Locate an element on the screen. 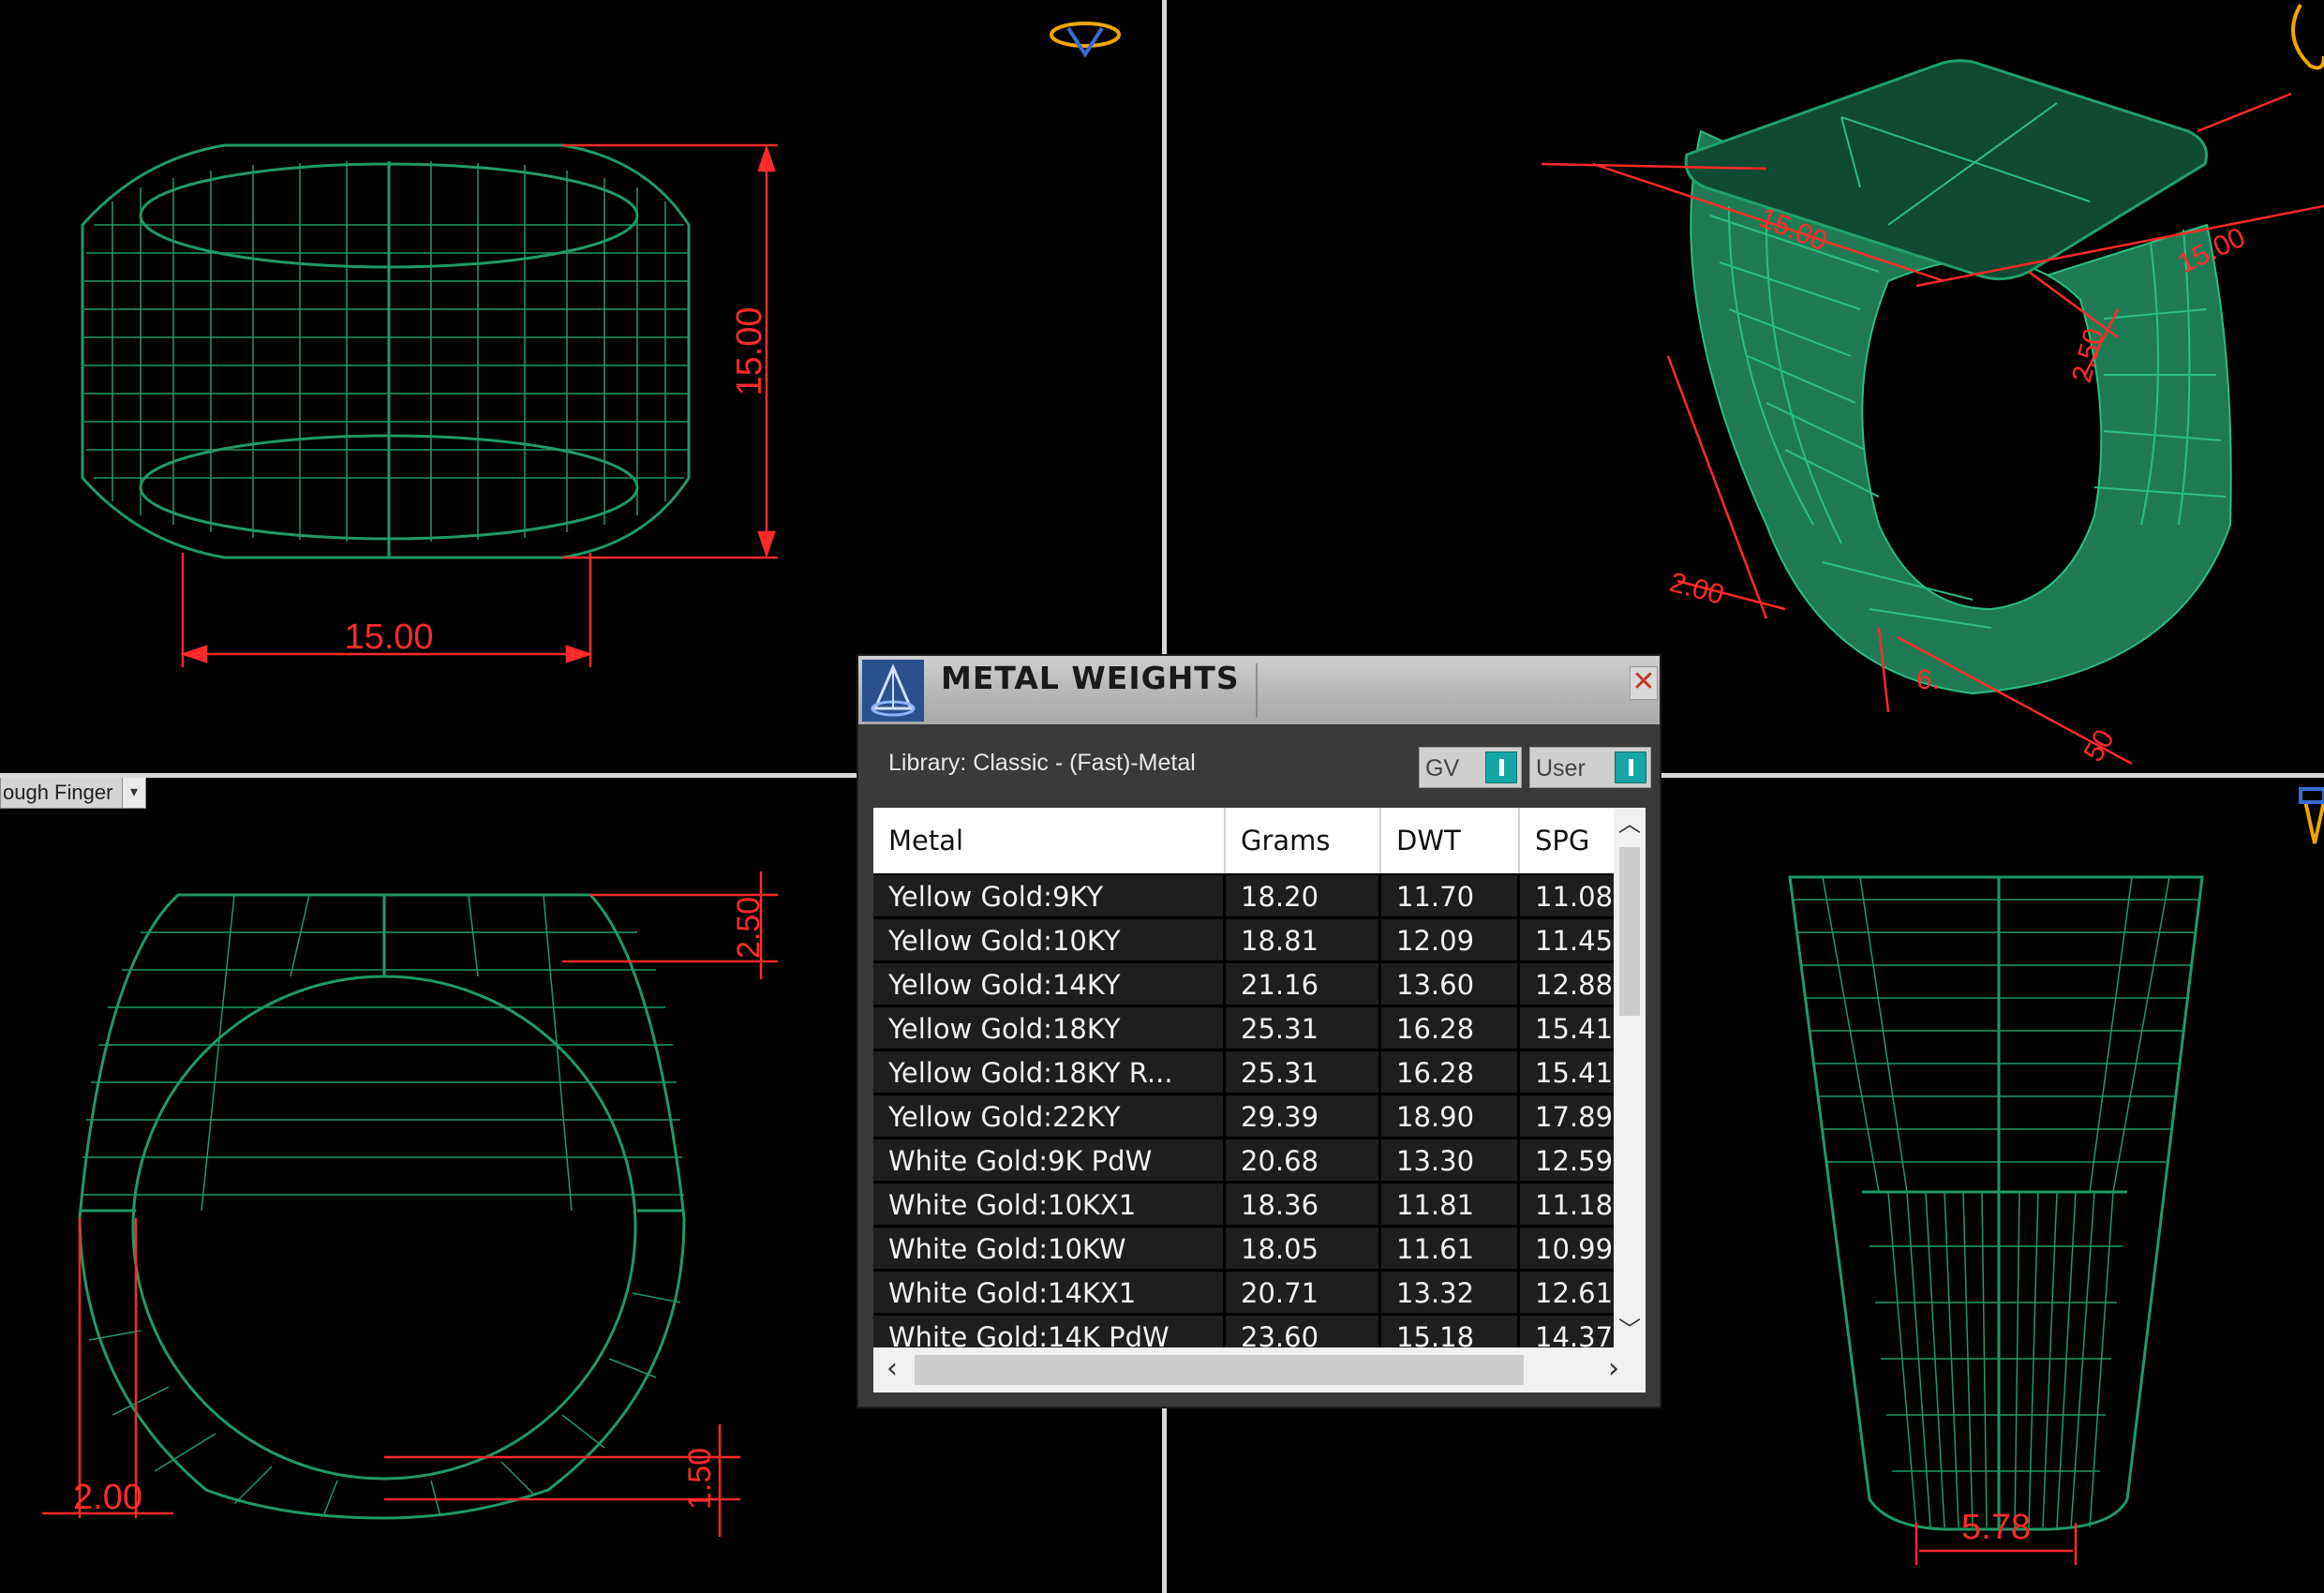 The image size is (2324, 1593). cell-spg: 17.89 is located at coordinates (1574, 1117).